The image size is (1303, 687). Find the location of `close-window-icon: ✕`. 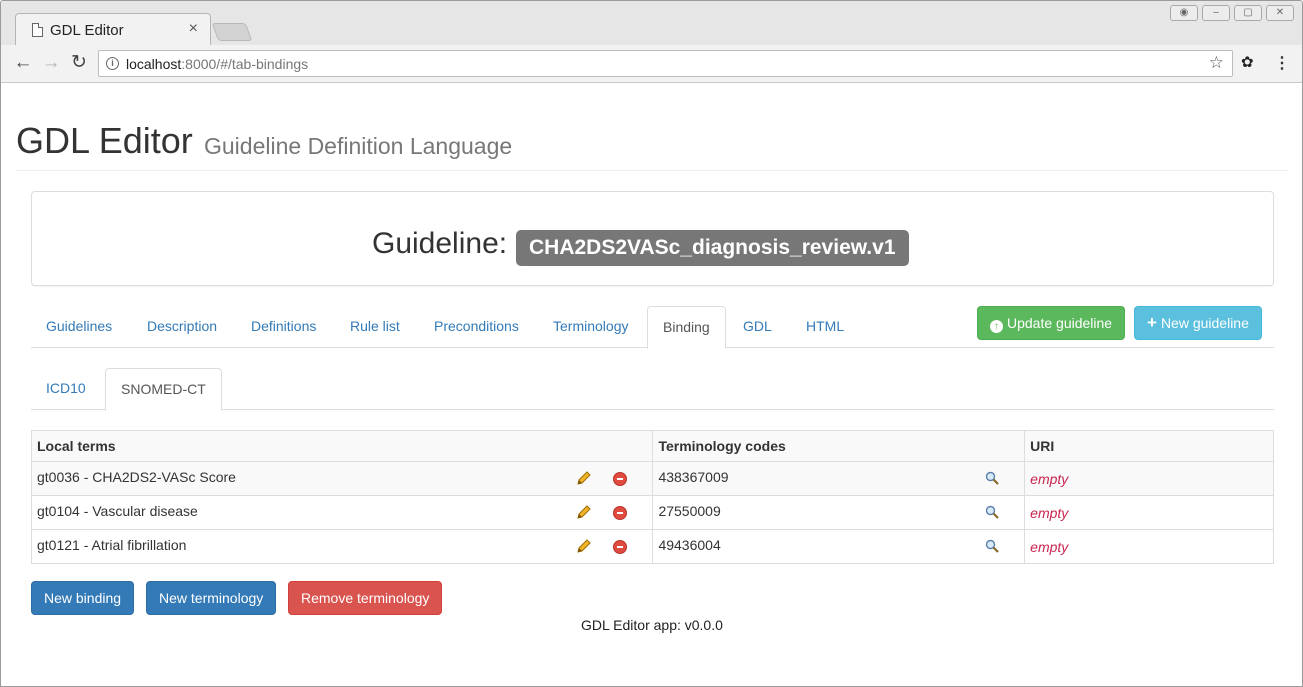

close-window-icon: ✕ is located at coordinates (1280, 13).